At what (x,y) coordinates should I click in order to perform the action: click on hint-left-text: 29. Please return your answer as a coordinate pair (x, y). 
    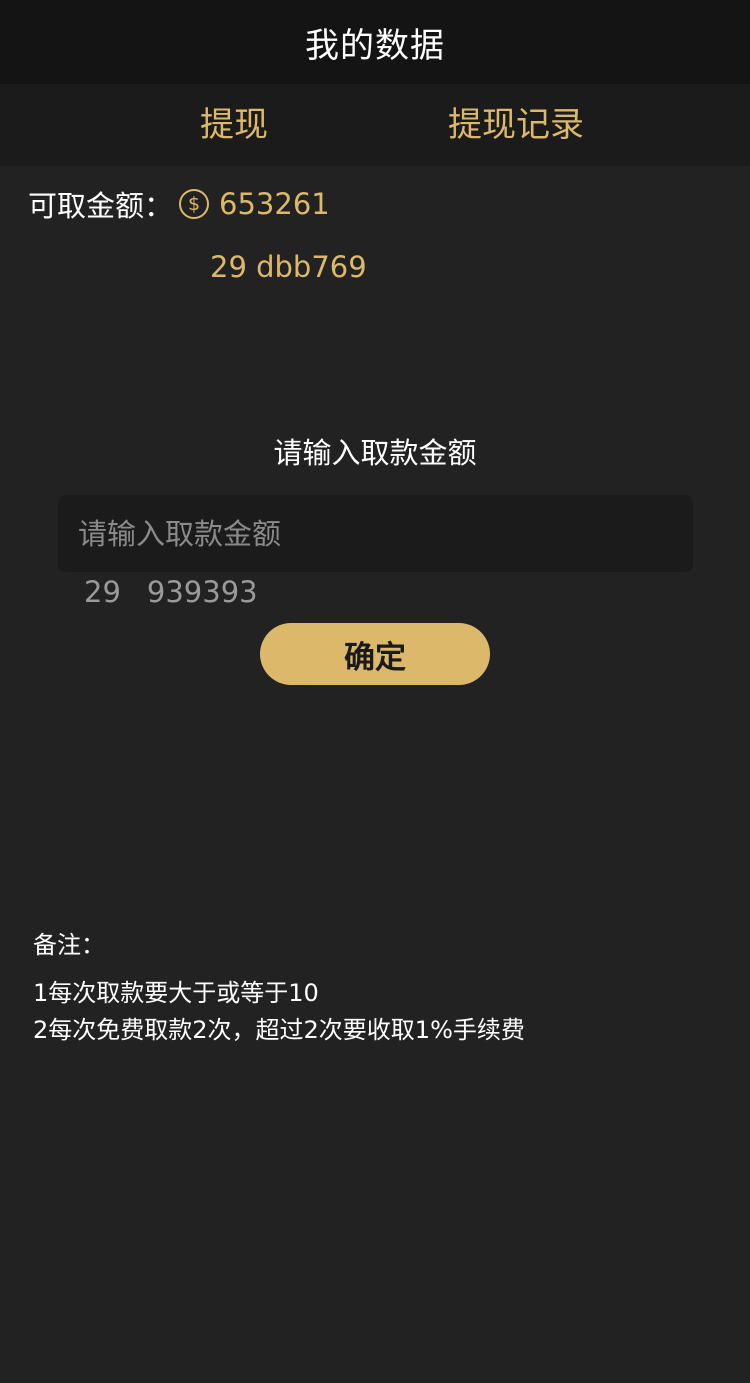
    Looking at the image, I should click on (102, 592).